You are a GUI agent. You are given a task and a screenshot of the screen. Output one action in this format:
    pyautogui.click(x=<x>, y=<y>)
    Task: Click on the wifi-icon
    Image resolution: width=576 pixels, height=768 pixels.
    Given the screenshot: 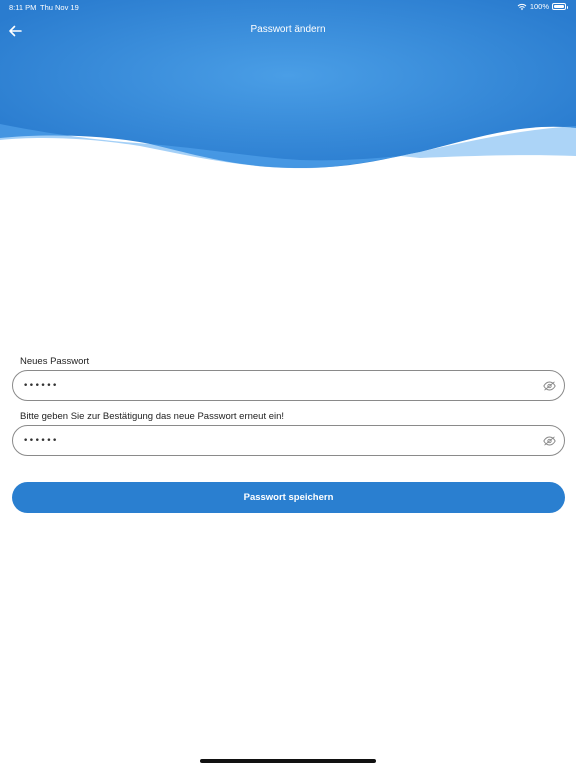 What is the action you would take?
    pyautogui.click(x=522, y=6)
    